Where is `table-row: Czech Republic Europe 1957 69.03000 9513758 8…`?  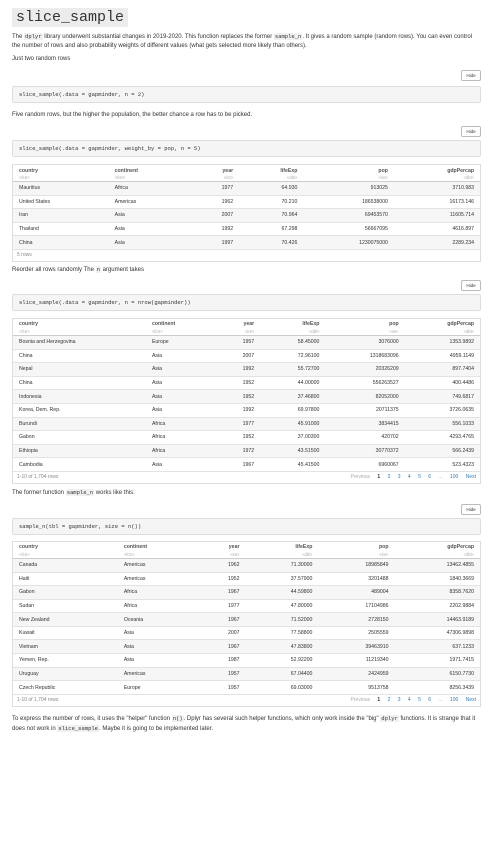 table-row: Czech Republic Europe 1957 69.03000 9513758 8… is located at coordinates (246, 687).